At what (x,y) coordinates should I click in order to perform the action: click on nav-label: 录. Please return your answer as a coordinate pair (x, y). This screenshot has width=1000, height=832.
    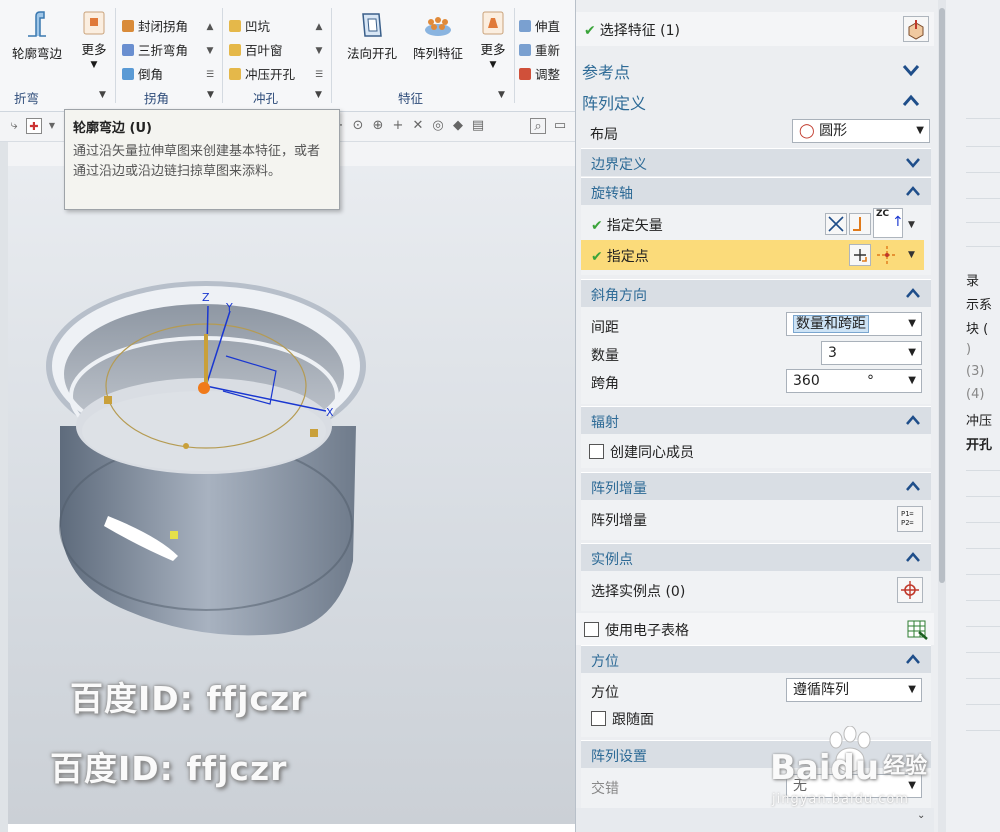
    Looking at the image, I should click on (973, 281).